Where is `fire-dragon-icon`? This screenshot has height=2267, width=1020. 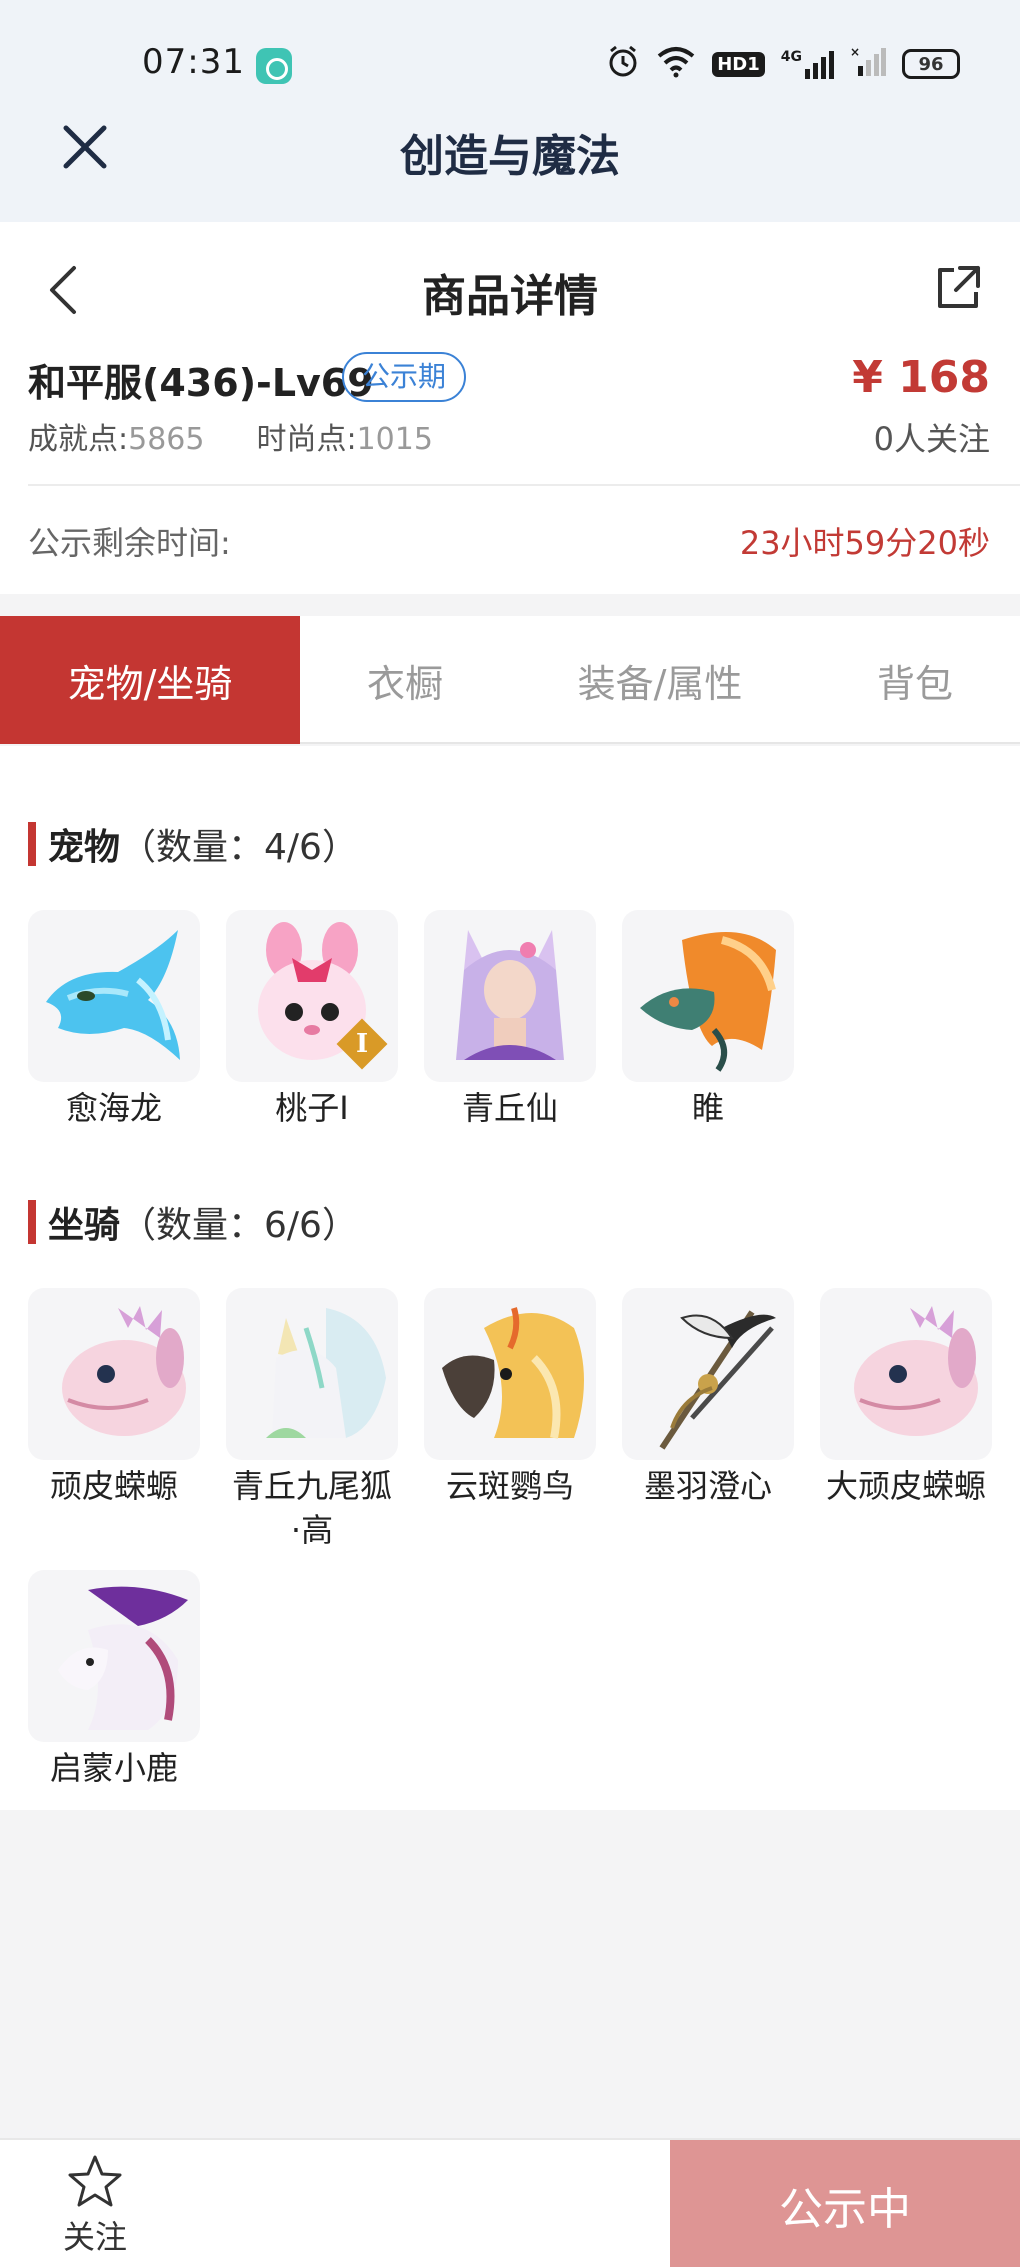 fire-dragon-icon is located at coordinates (708, 996).